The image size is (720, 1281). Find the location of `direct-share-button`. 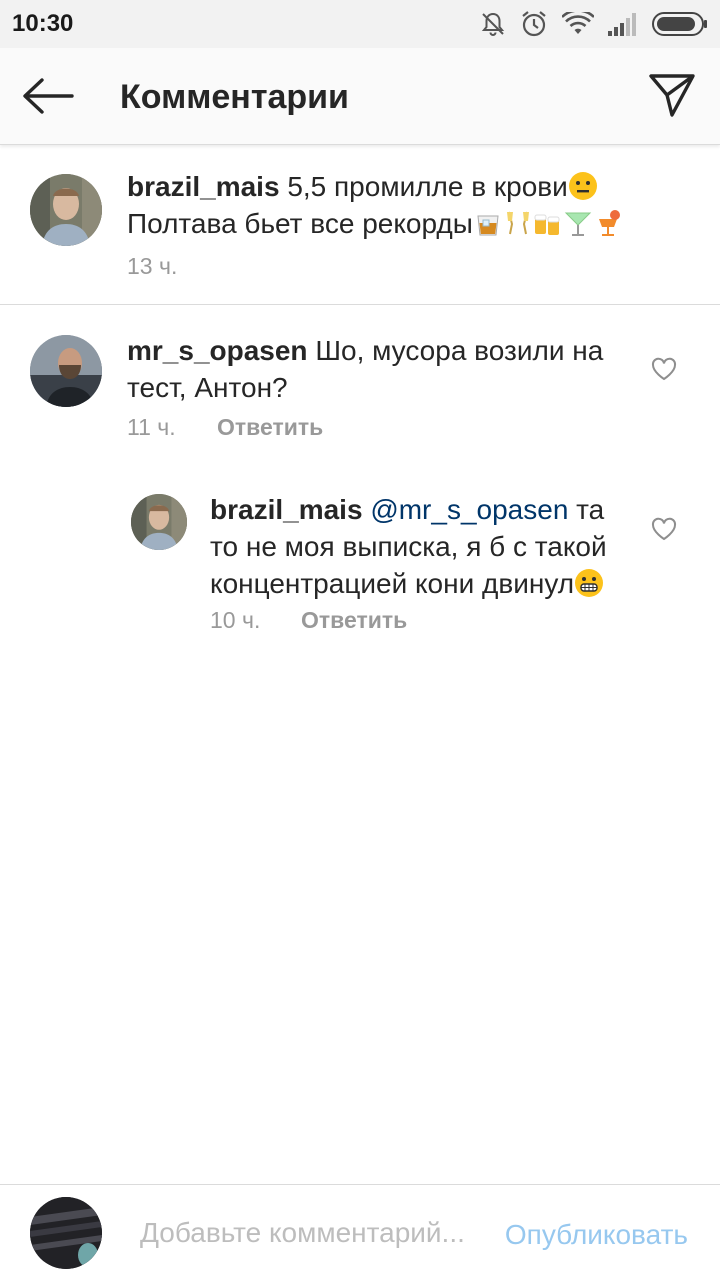

direct-share-button is located at coordinates (672, 95).